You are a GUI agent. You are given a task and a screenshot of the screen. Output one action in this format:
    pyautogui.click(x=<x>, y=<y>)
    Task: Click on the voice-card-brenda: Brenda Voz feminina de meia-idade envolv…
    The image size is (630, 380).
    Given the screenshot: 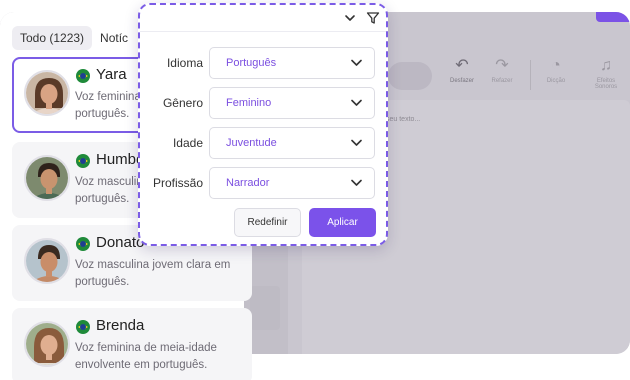 What is the action you would take?
    pyautogui.click(x=132, y=344)
    